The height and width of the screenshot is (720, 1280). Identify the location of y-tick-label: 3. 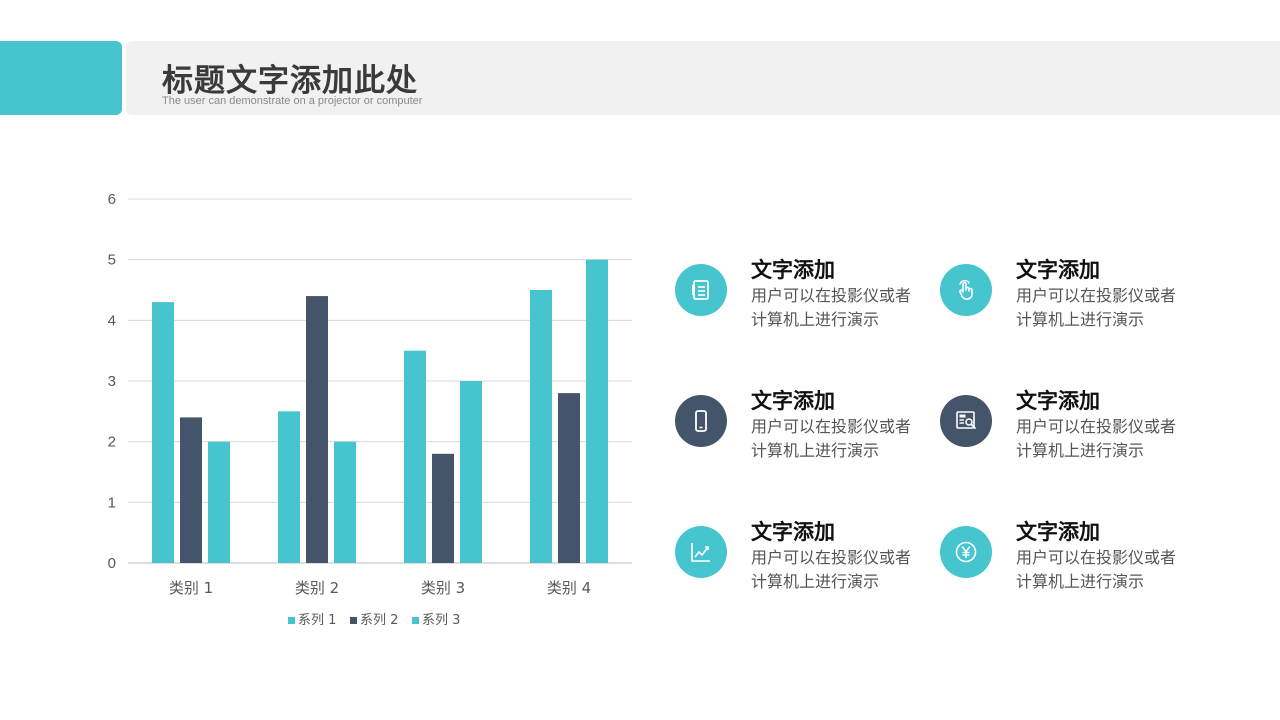
(112, 381).